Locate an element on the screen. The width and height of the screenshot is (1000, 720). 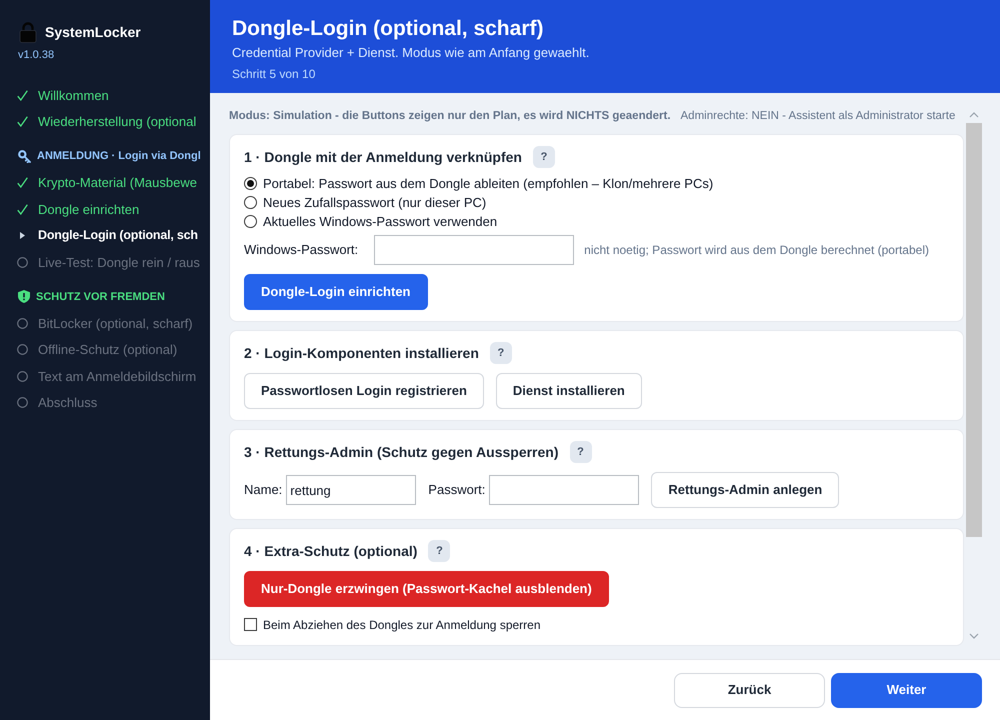
app-version: v1.0.38 is located at coordinates (36, 55).